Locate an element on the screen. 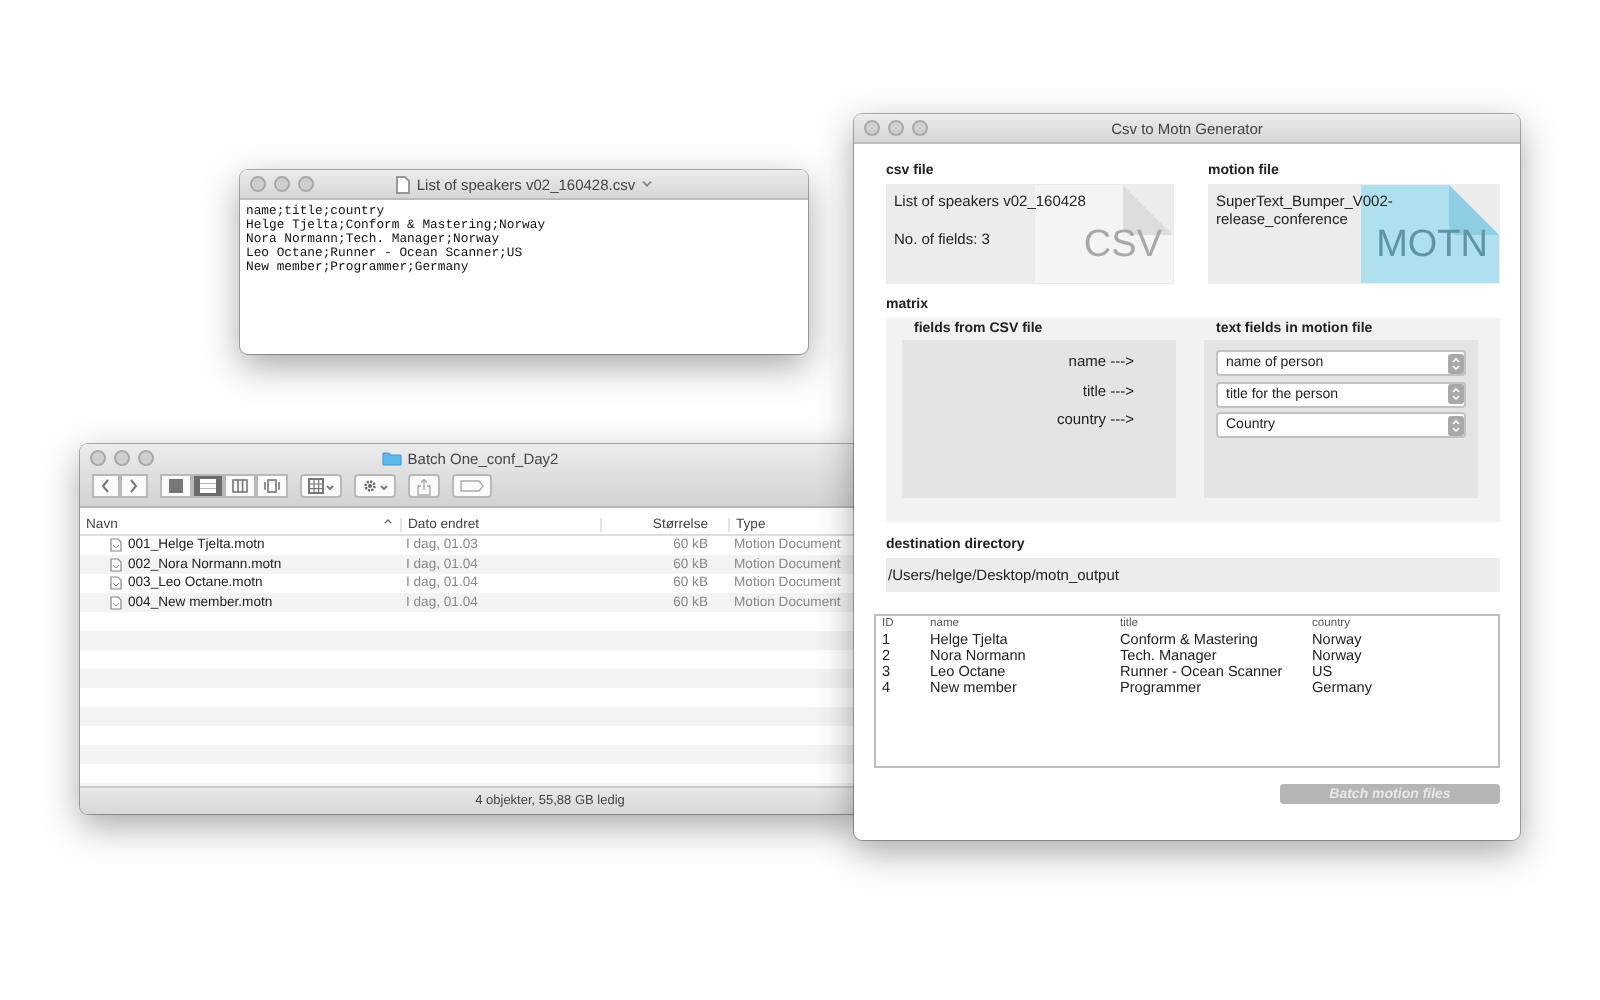  forward-button is located at coordinates (134, 486).